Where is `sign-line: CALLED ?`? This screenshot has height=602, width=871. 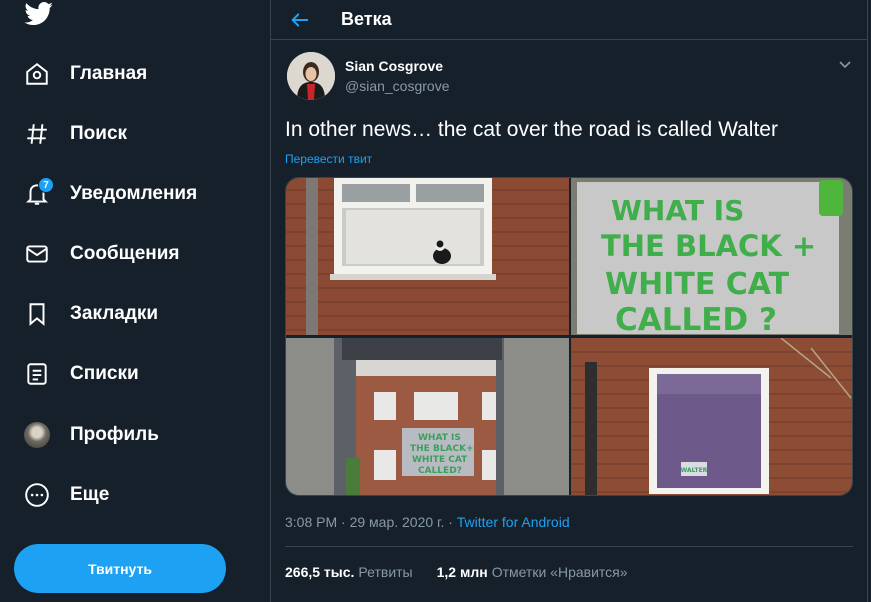 sign-line: CALLED ? is located at coordinates (696, 318).